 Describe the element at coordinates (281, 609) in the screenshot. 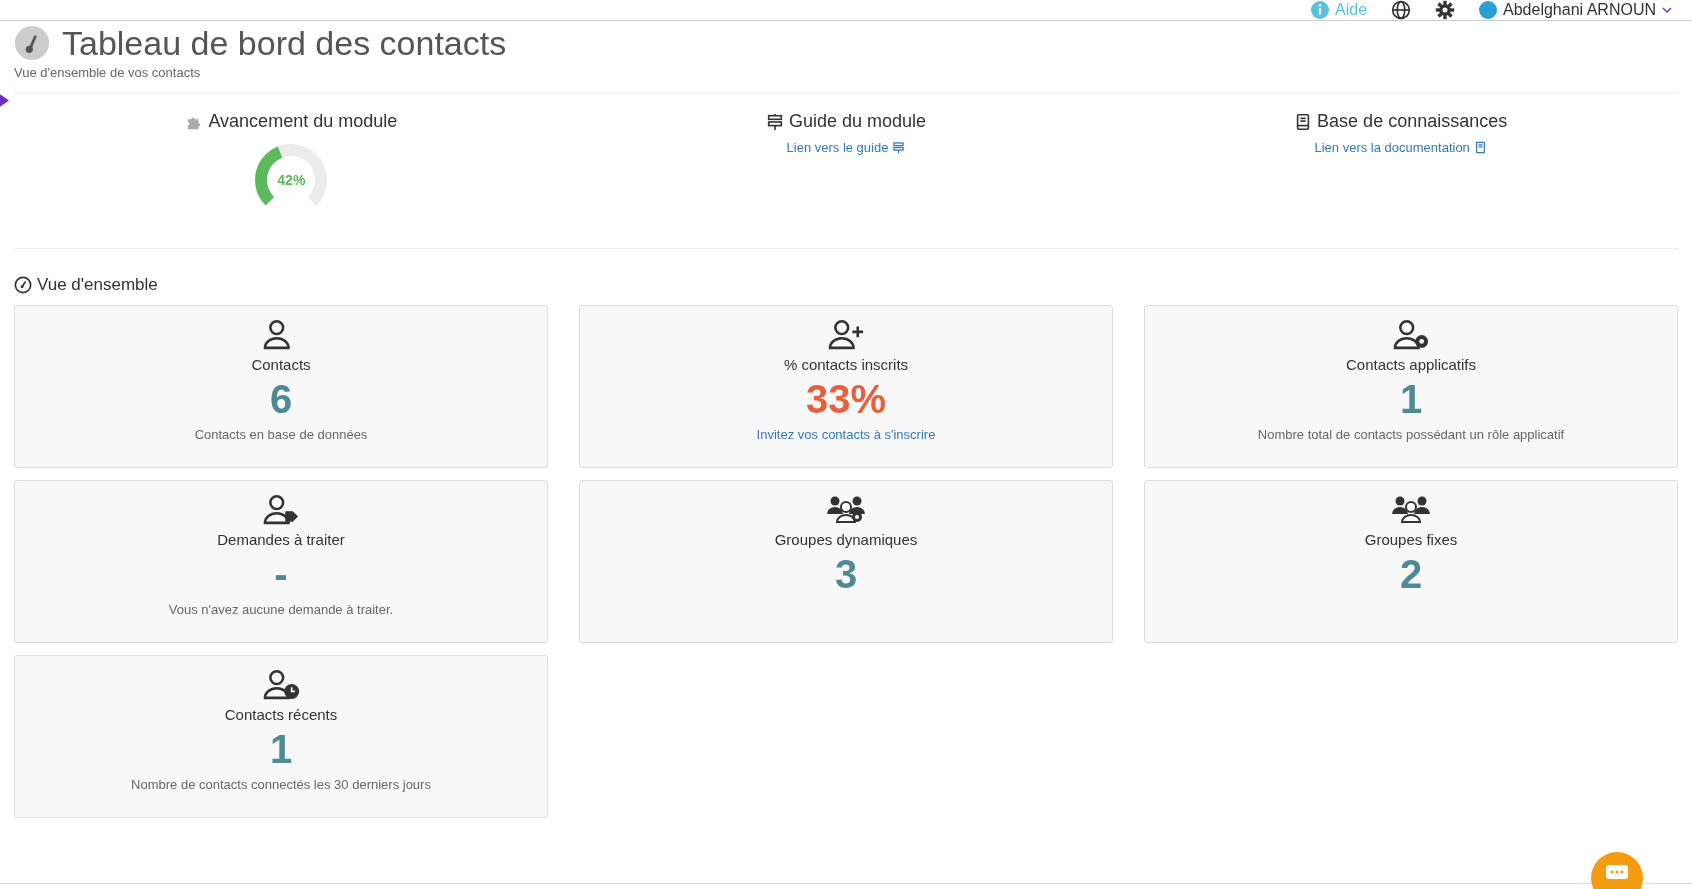

I see `card-caption: Vous n'avez aucune demande à traiter.` at that location.